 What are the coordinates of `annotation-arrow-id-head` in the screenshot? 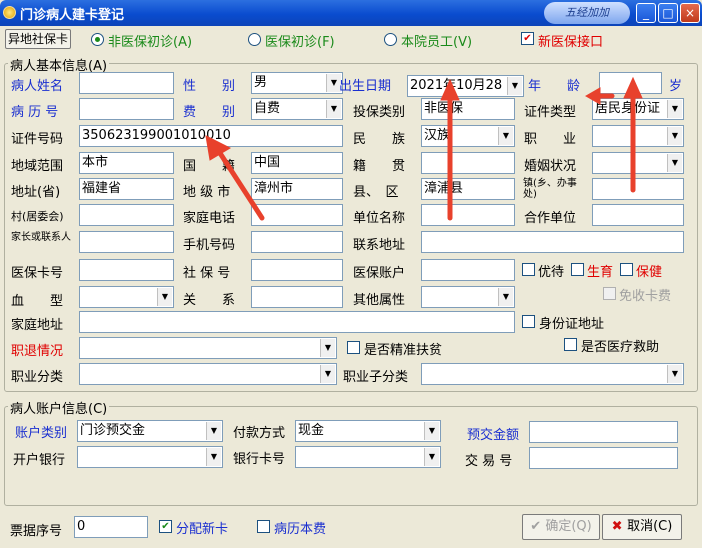 It's located at (218, 148).